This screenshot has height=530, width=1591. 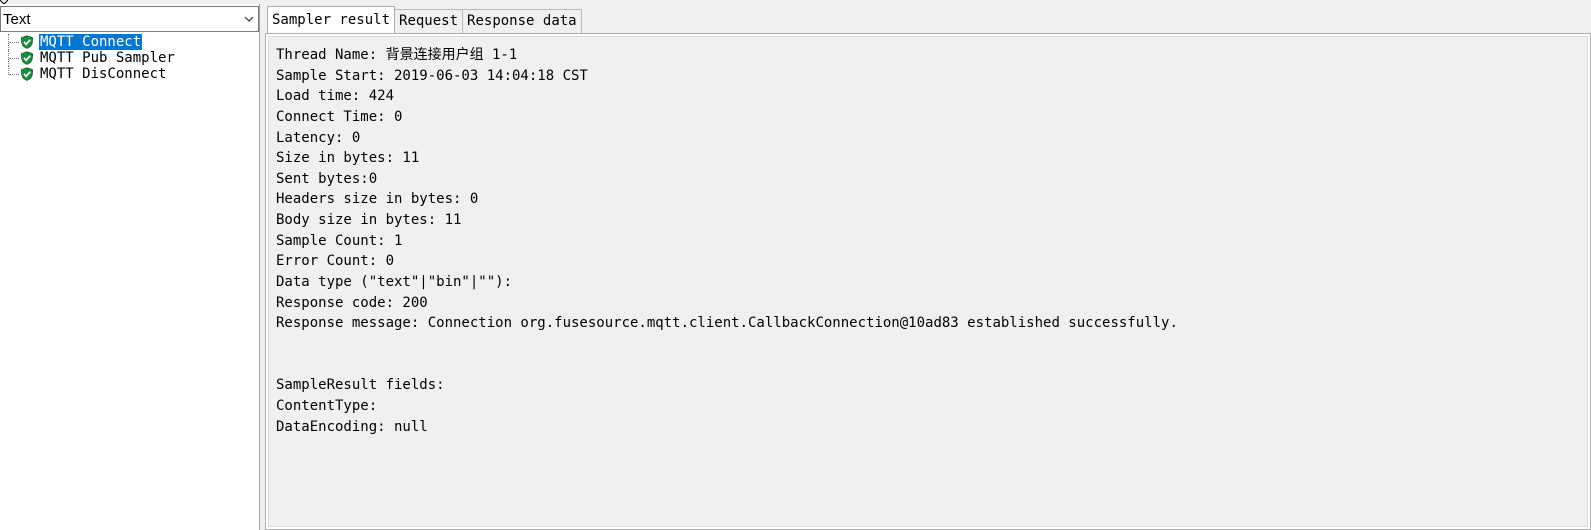 I want to click on result-line: Connect Time: 0, so click(x=339, y=116).